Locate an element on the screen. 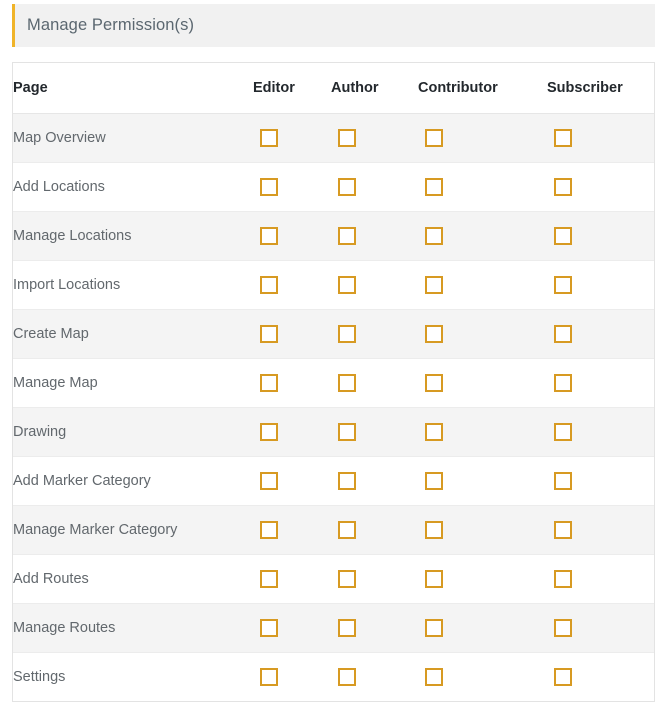  column-header-editor: Editor is located at coordinates (292, 88).